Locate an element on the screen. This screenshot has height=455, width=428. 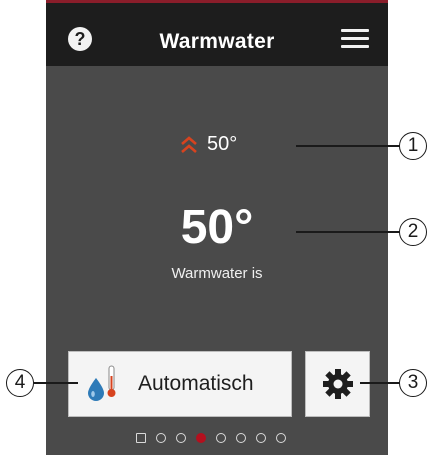
water-temperature-icon is located at coordinates (102, 383).